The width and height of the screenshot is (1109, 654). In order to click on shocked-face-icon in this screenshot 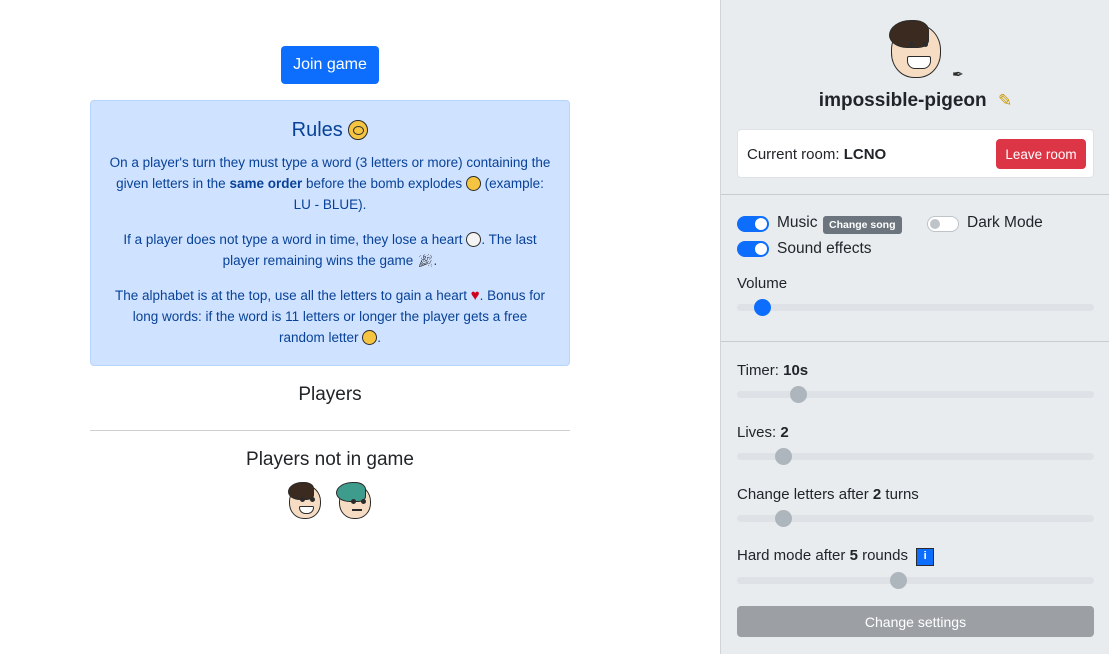, I will do `click(473, 183)`.